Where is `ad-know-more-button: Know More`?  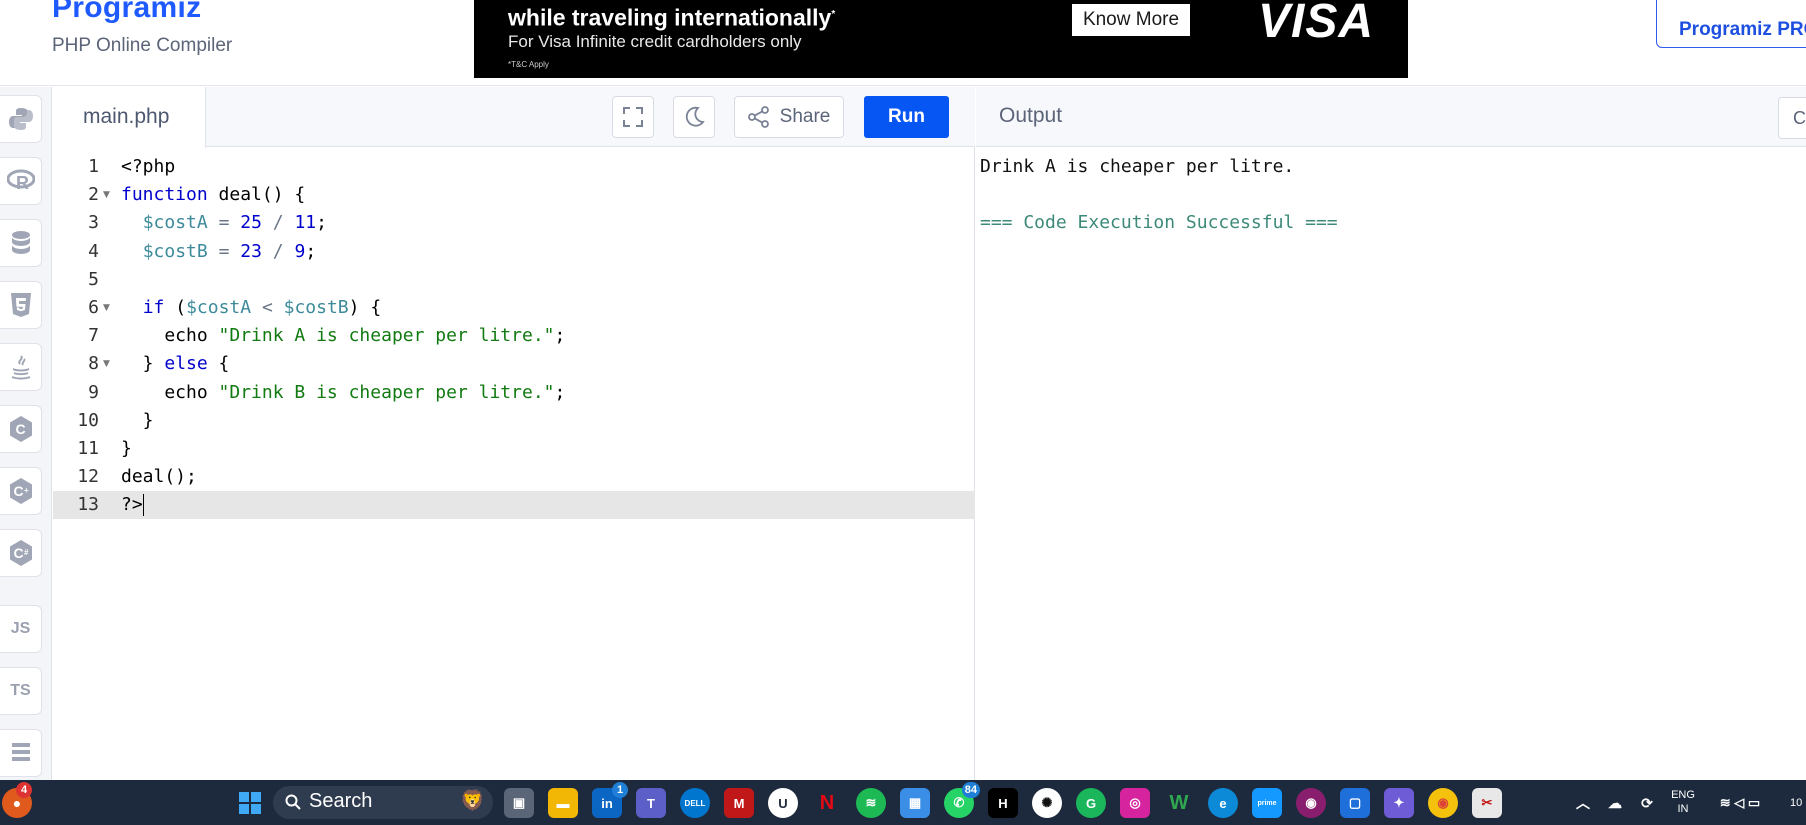
ad-know-more-button: Know More is located at coordinates (1131, 20).